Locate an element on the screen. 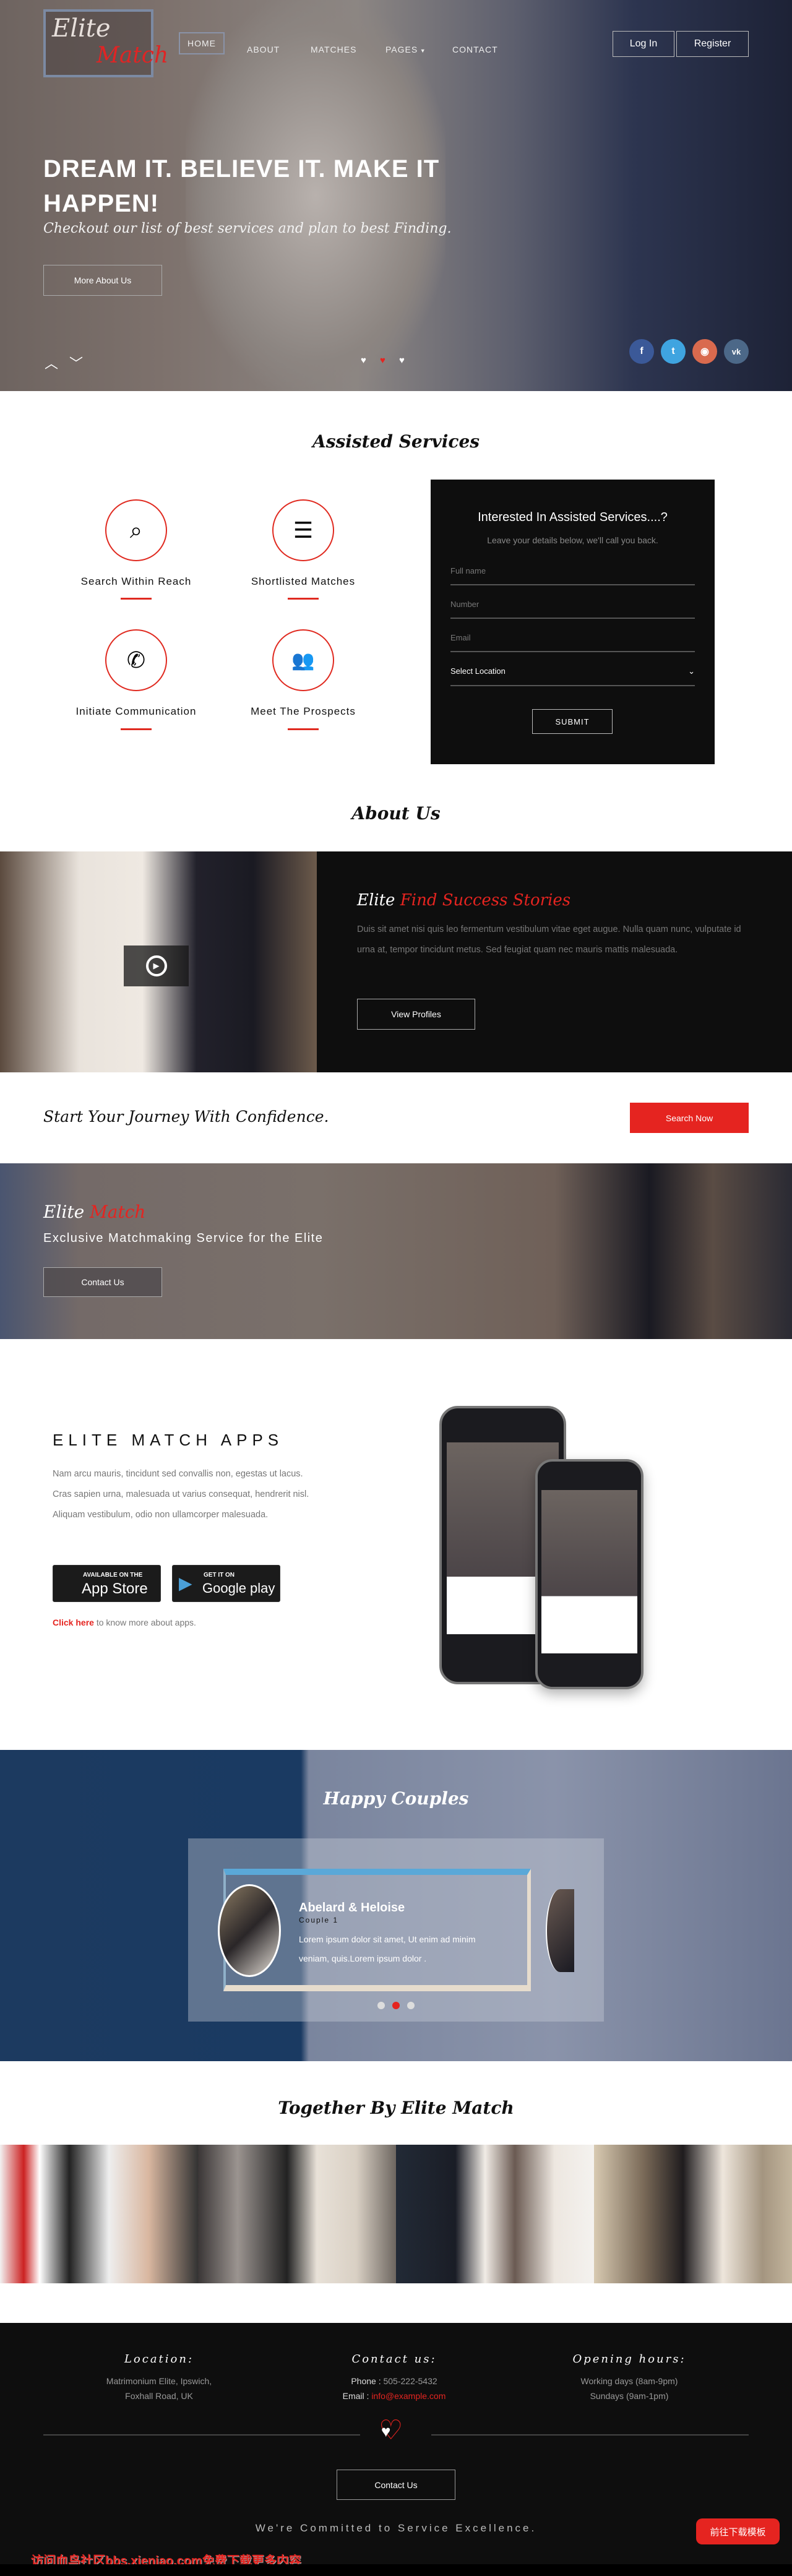  banner-brand: Elite Match is located at coordinates (94, 1212).